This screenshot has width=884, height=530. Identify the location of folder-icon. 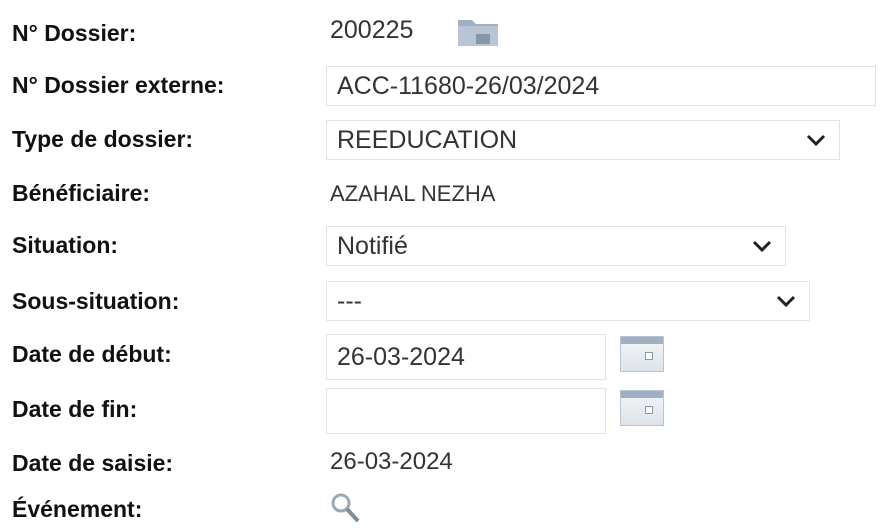
(478, 31).